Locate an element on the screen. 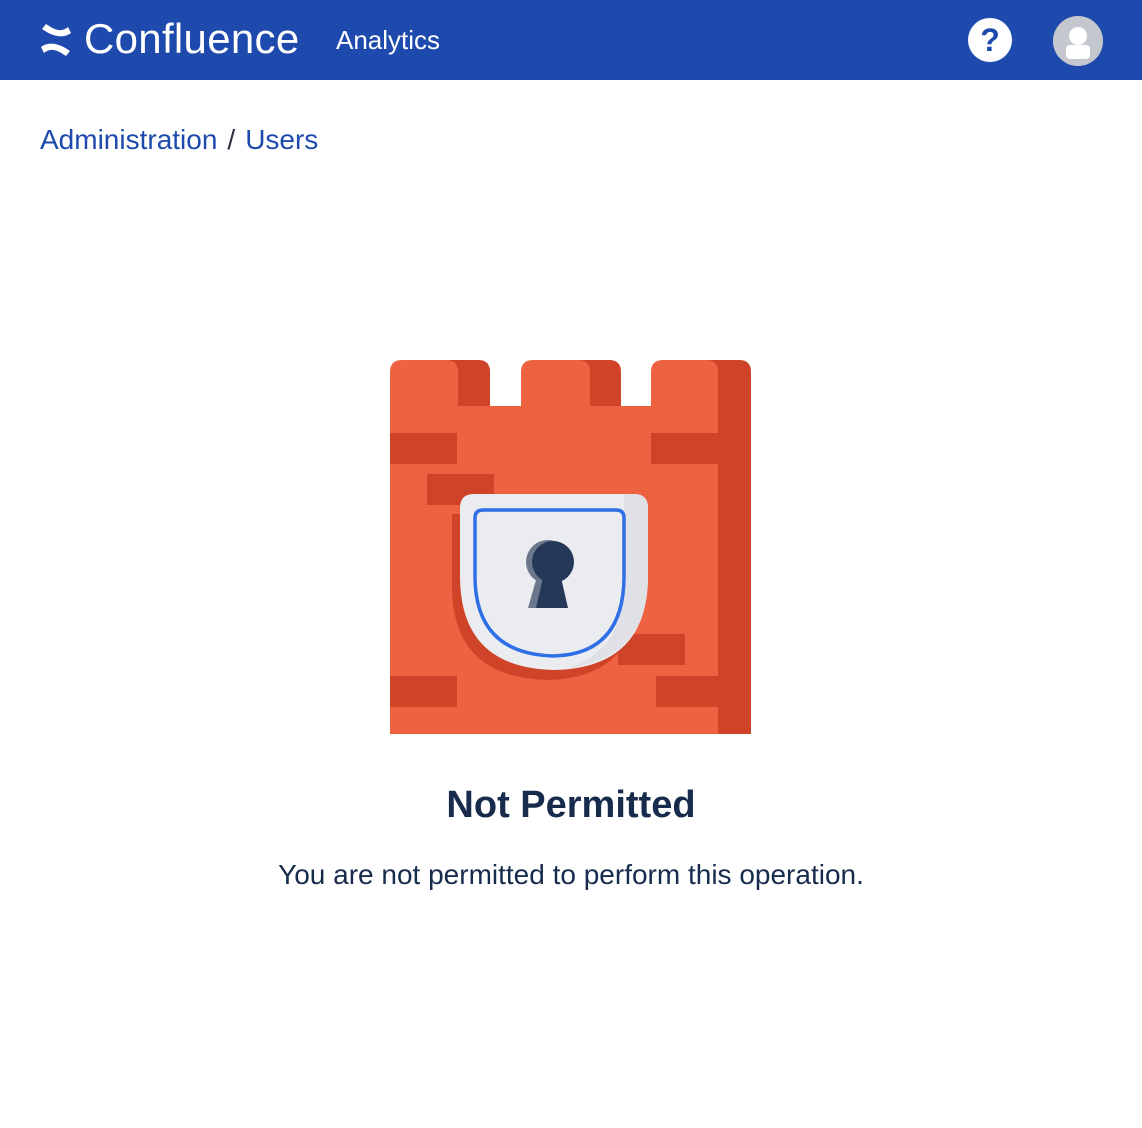 This screenshot has height=1128, width=1142. castle-lock-icon is located at coordinates (570, 547).